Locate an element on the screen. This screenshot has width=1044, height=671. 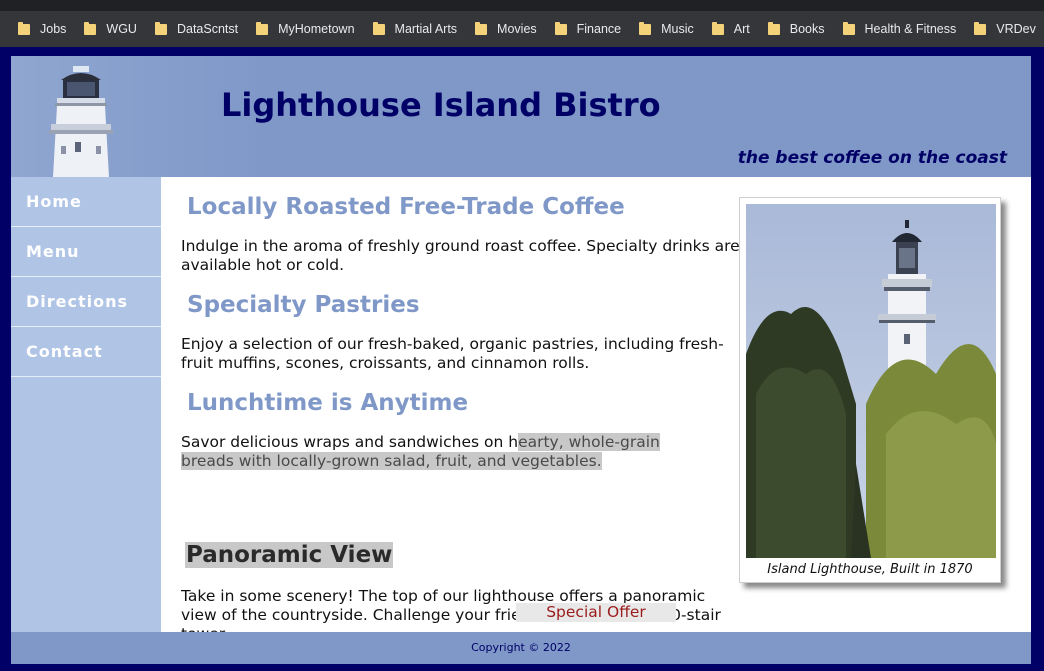
coffee-heading: Locally Roasted Free-Trade Coffee is located at coordinates (406, 207).